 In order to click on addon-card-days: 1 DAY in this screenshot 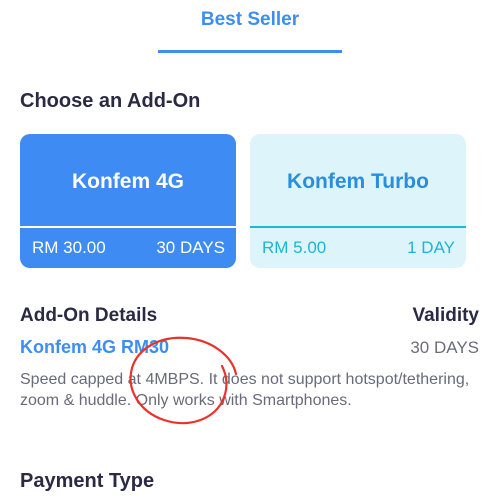, I will do `click(431, 247)`.